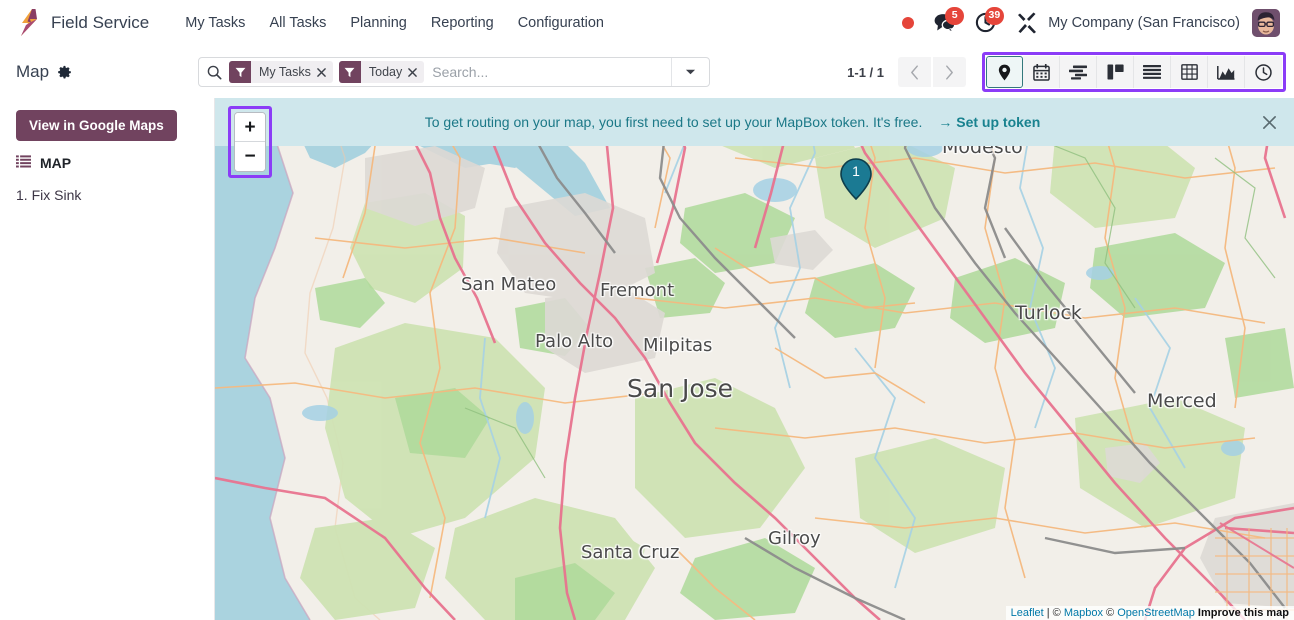 The height and width of the screenshot is (620, 1294). Describe the element at coordinates (100, 23) in the screenshot. I see `brand-name: Field Service` at that location.